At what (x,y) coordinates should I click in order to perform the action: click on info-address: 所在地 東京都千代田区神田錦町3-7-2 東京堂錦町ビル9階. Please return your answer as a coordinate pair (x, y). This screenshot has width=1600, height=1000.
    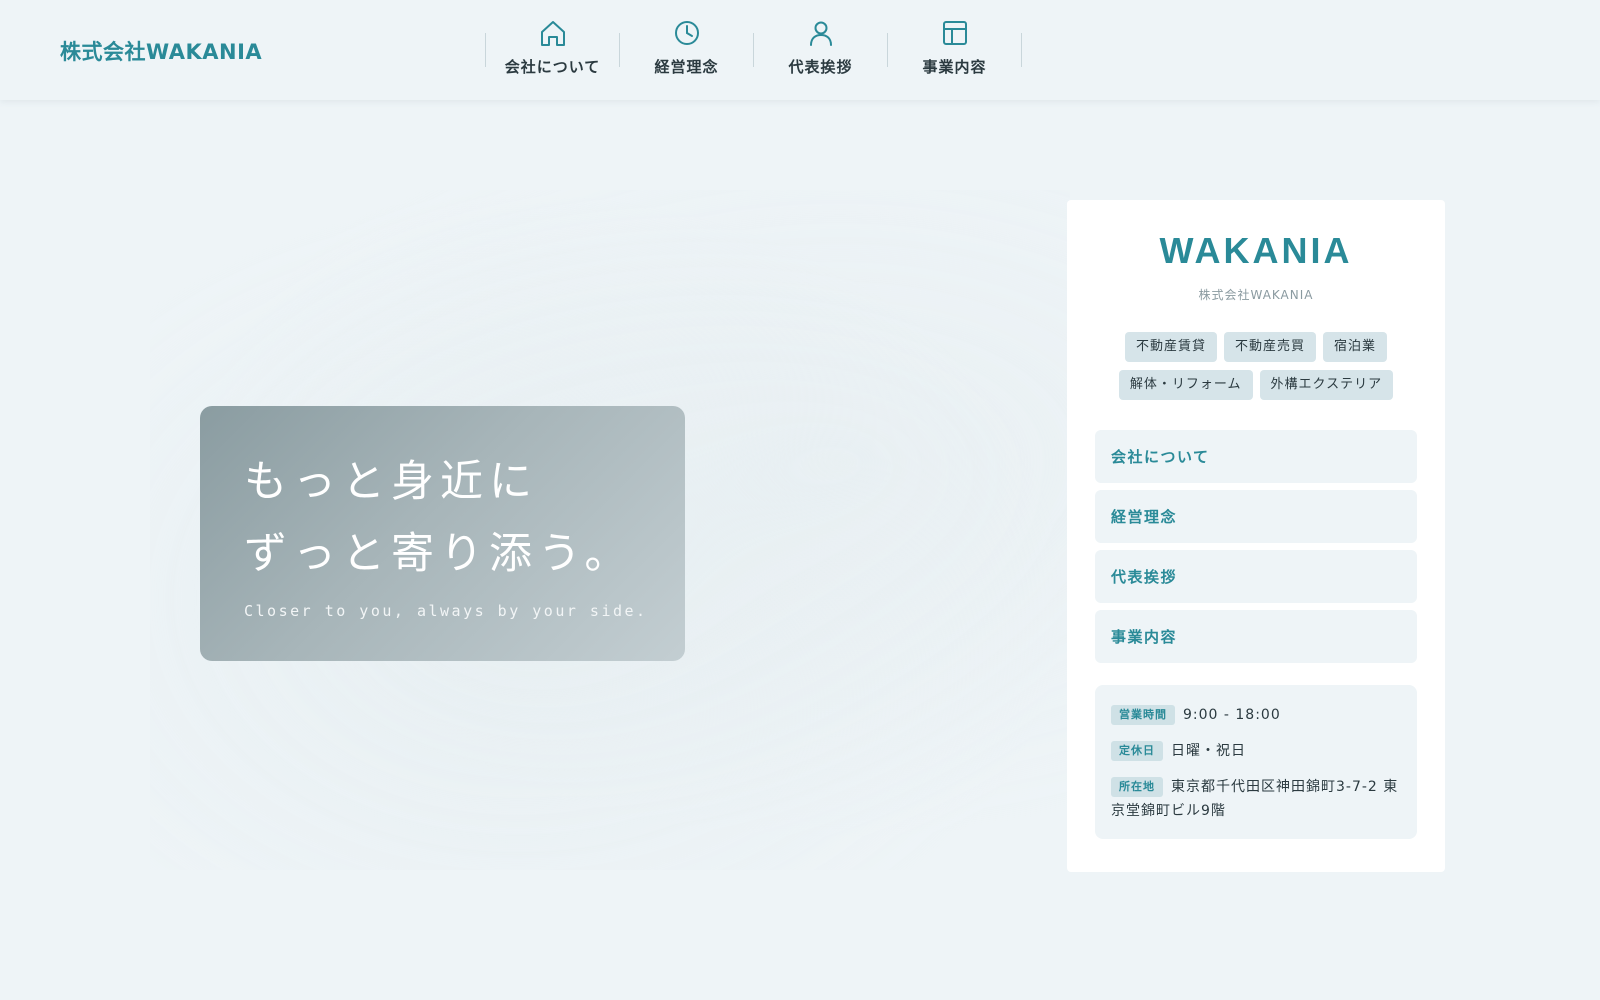
    Looking at the image, I should click on (1256, 799).